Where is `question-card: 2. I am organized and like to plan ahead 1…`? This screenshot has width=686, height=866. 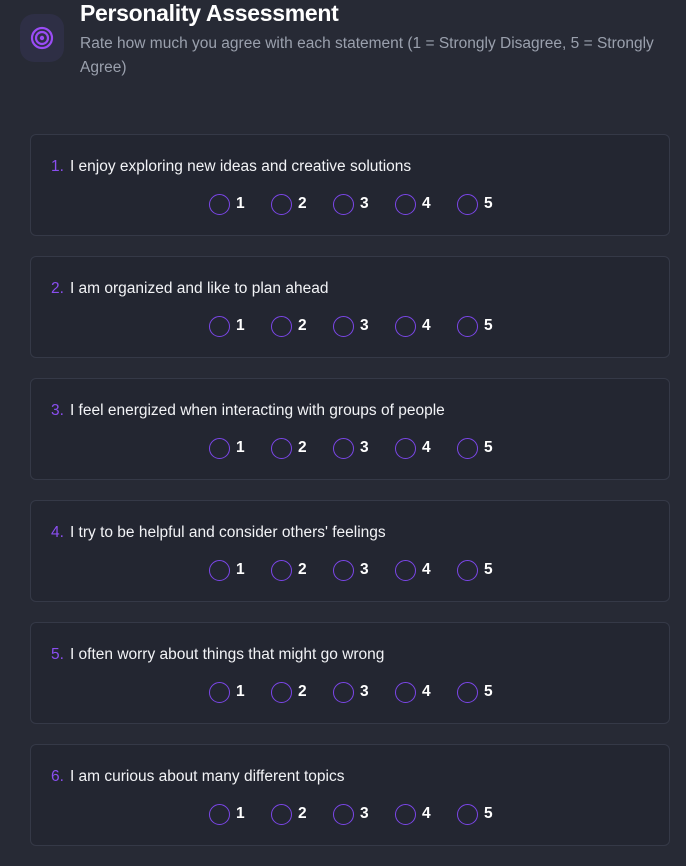 question-card: 2. I am organized and like to plan ahead 1… is located at coordinates (350, 307).